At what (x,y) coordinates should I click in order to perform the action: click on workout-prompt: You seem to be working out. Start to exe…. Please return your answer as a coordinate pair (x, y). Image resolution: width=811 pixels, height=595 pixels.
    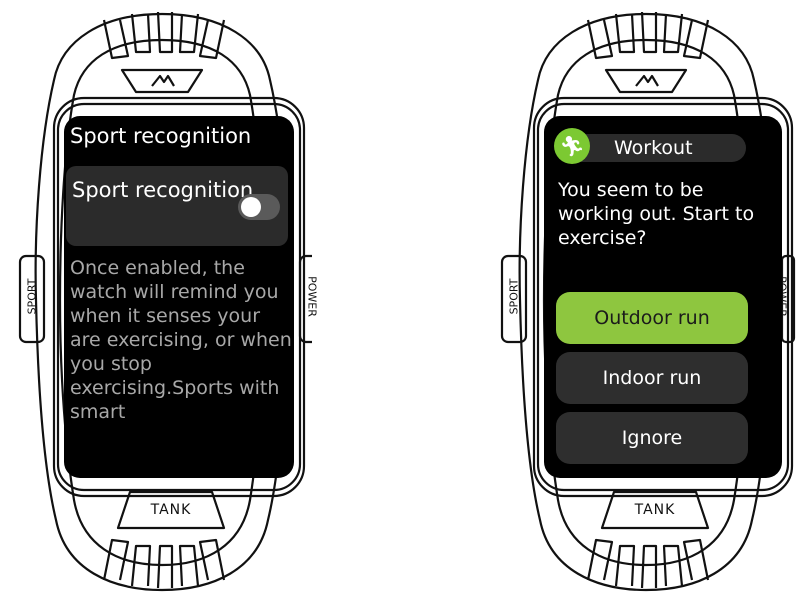
    Looking at the image, I should click on (656, 214).